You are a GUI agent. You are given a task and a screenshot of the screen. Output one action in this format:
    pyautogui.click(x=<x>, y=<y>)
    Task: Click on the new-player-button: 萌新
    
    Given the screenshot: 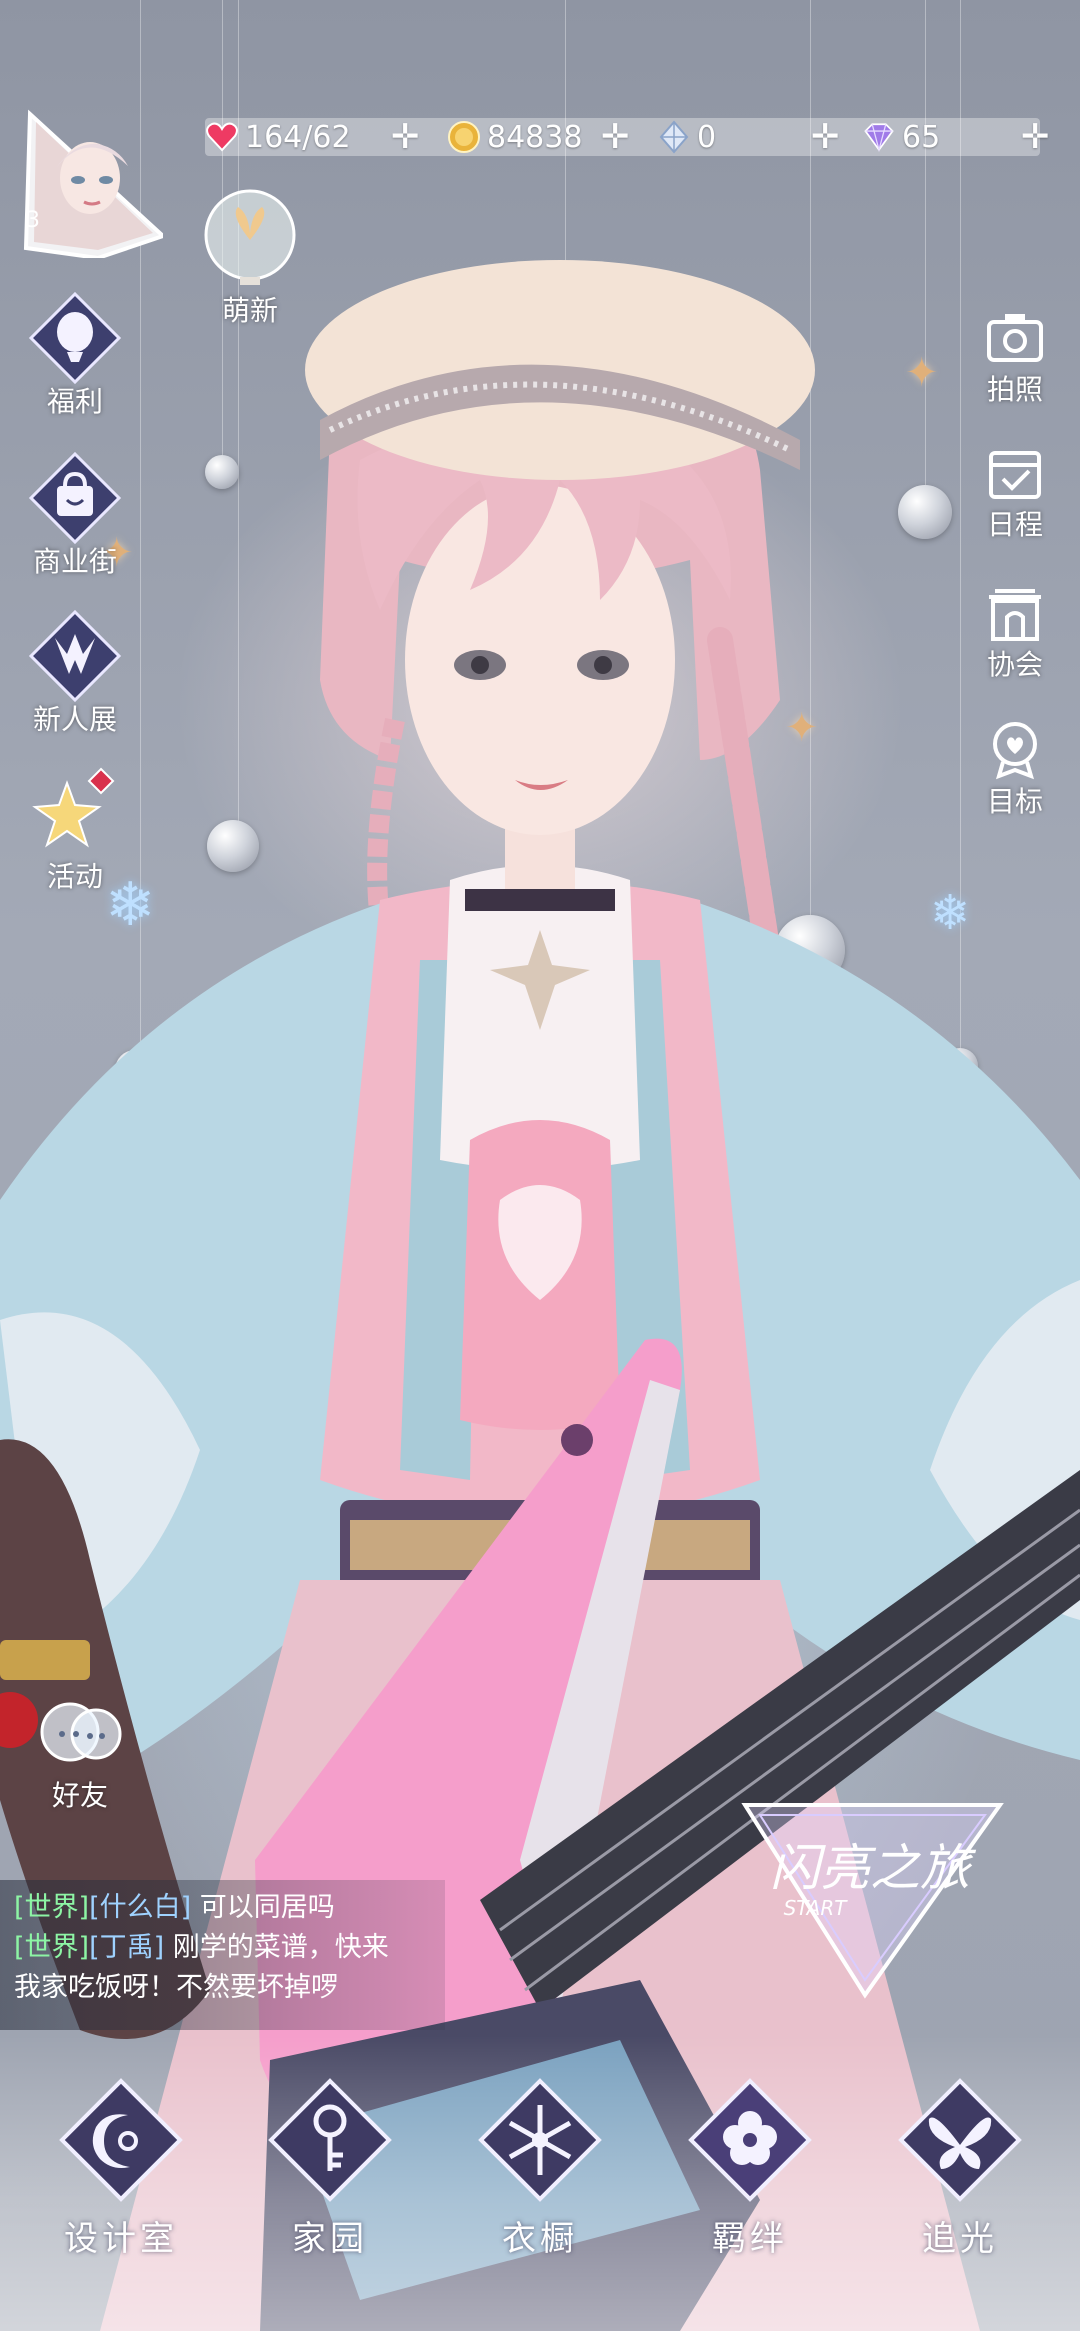 What is the action you would take?
    pyautogui.click(x=250, y=257)
    